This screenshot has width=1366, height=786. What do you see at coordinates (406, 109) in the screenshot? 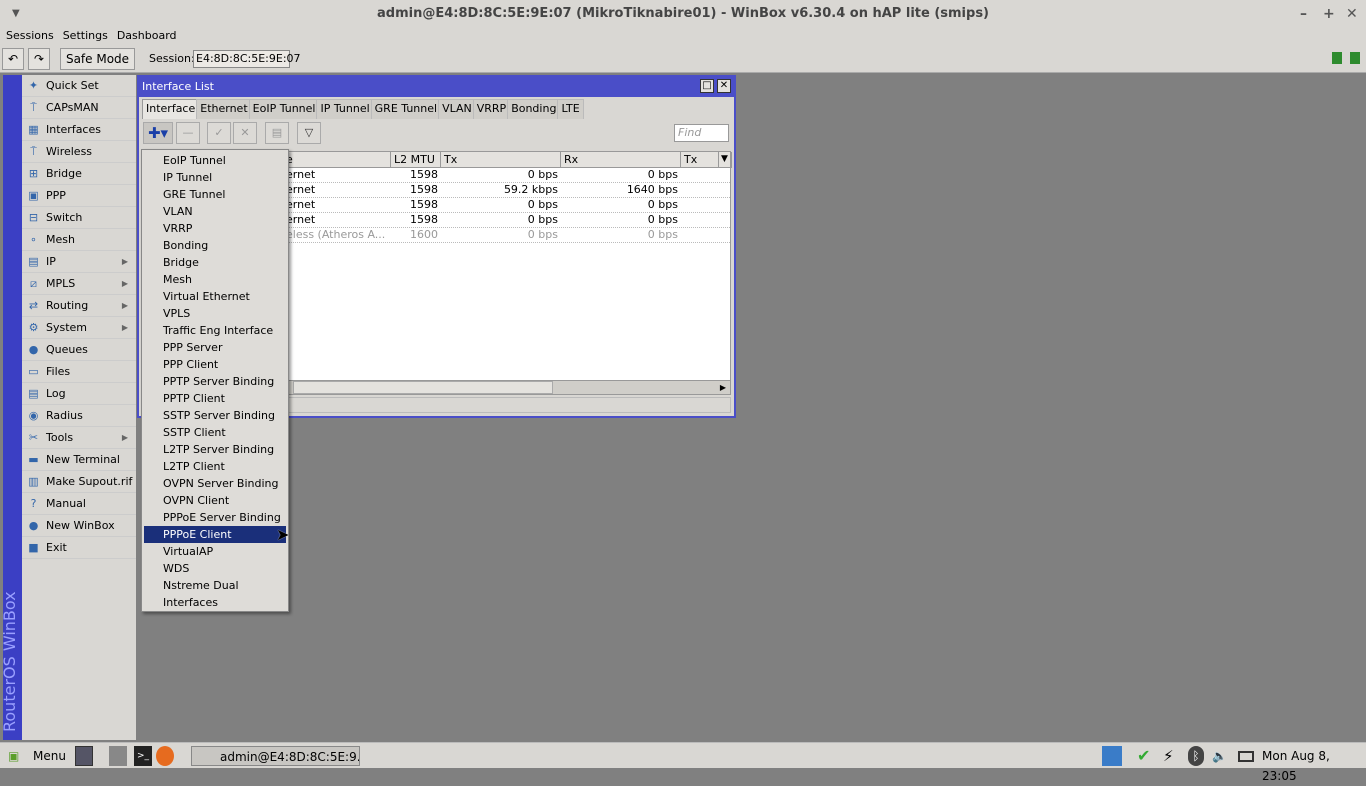
I see `tab-gre-tunnel: GRE Tunnel` at bounding box center [406, 109].